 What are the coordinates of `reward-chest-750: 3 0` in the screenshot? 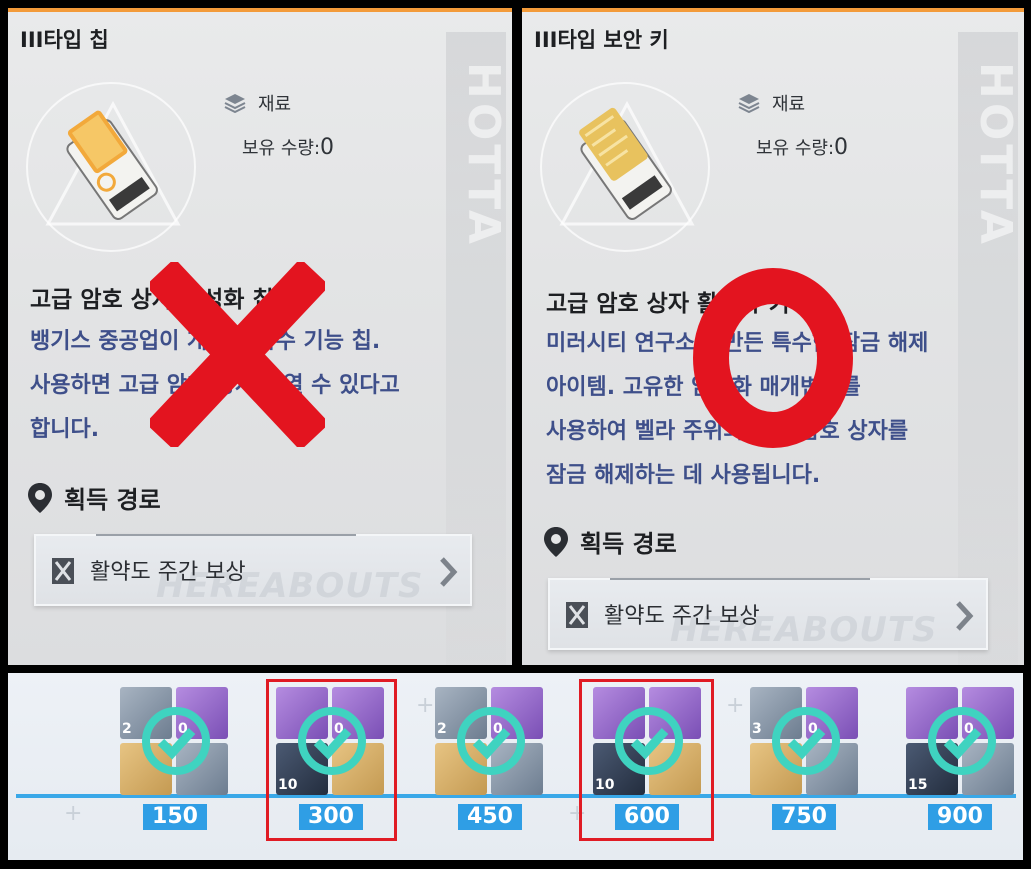 It's located at (805, 742).